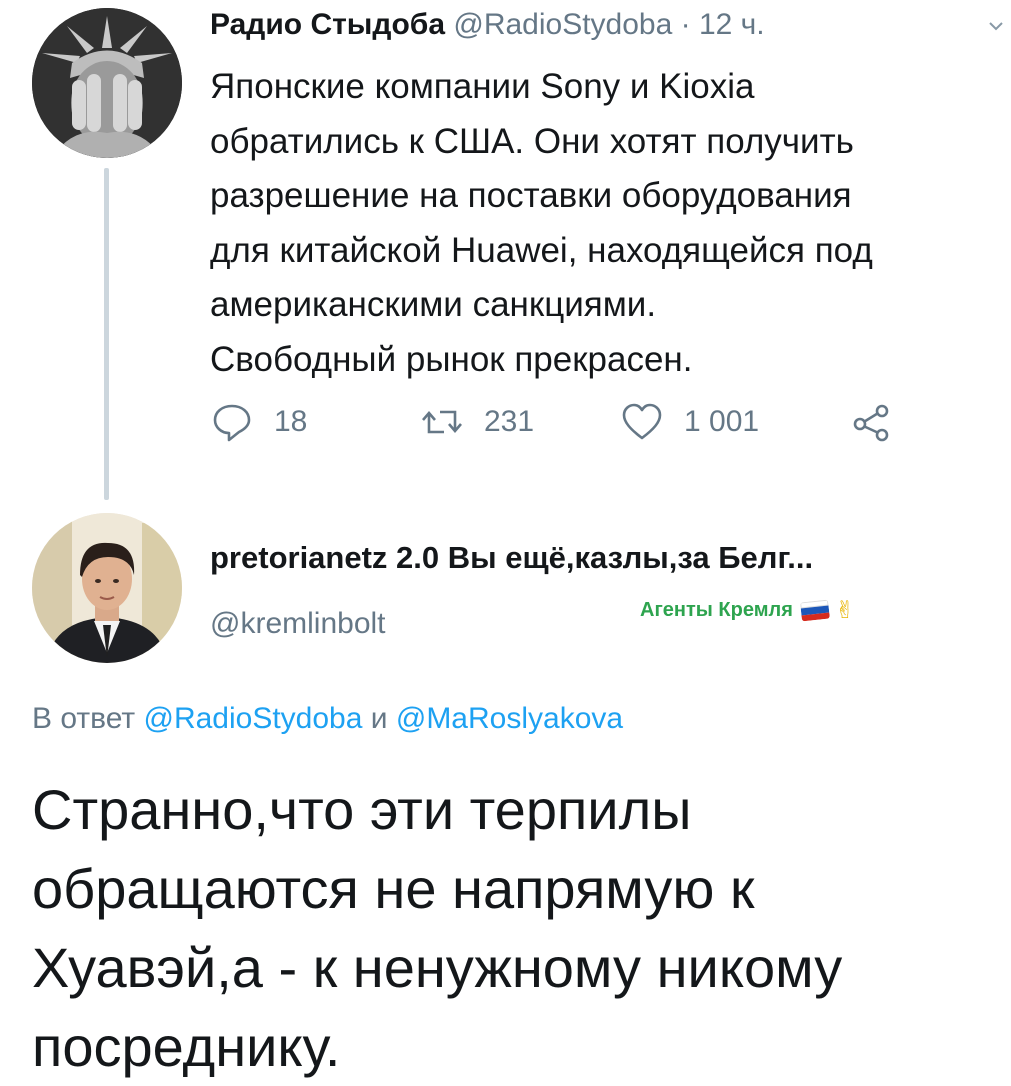  Describe the element at coordinates (451, 359) in the screenshot. I see `tweet-text-line: Свободный рынок прекрасен.` at that location.